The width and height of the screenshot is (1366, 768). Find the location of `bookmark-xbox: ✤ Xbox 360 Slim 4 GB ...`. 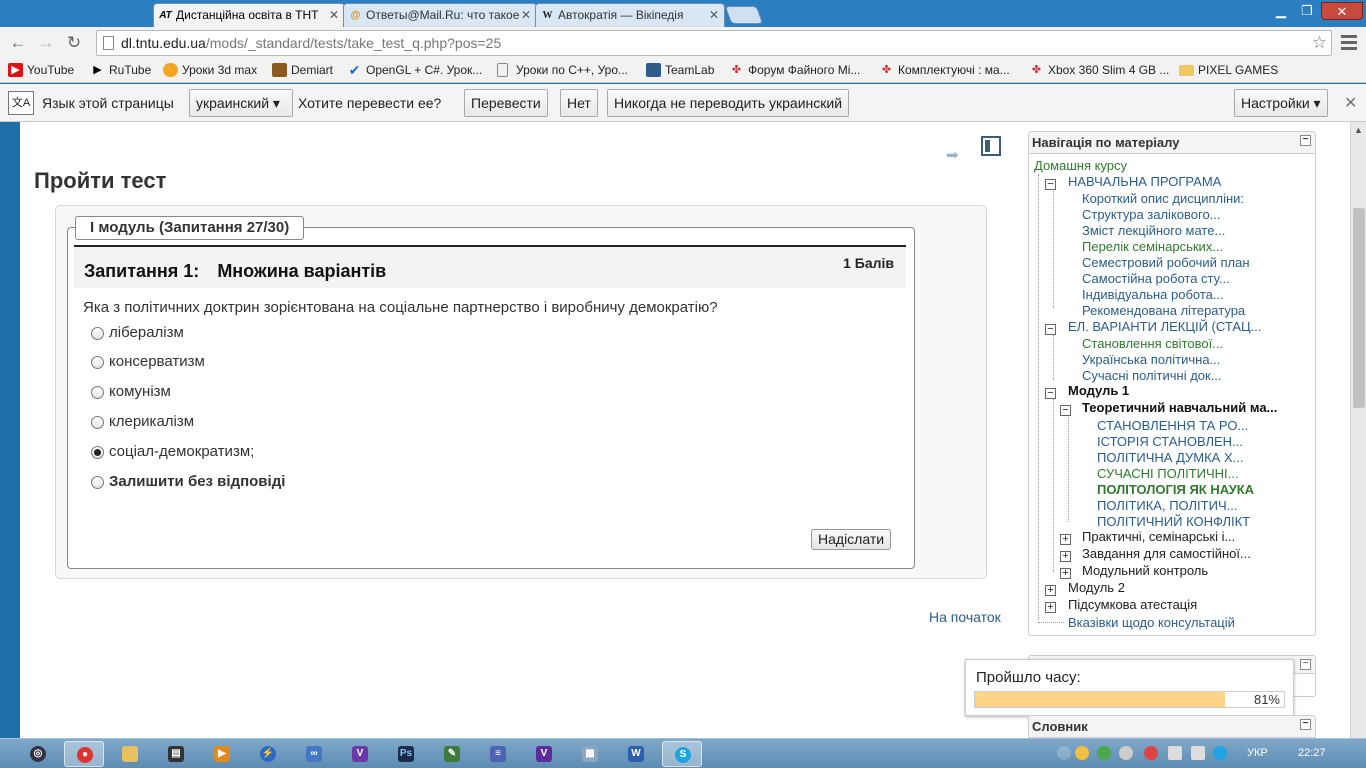

bookmark-xbox: ✤ Xbox 360 Slim 4 GB ... is located at coordinates (1099, 70).